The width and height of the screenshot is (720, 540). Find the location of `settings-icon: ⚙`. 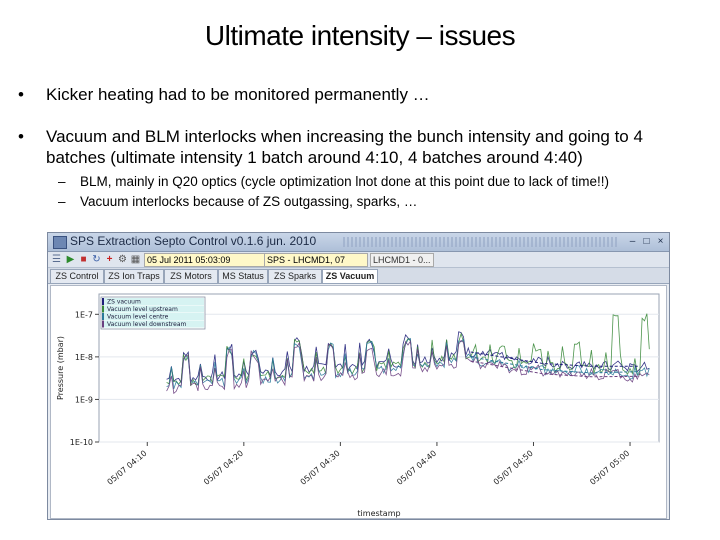

settings-icon: ⚙ is located at coordinates (122, 259).